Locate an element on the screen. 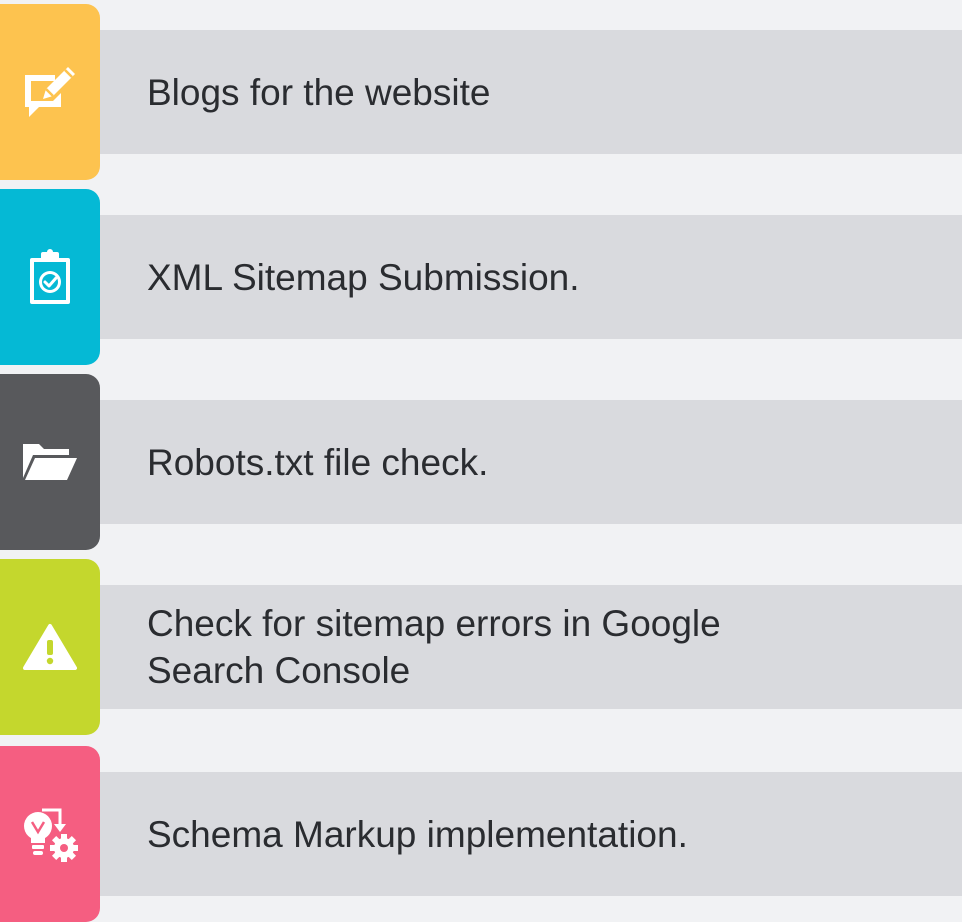 This screenshot has width=962, height=922. idea-gear-icon is located at coordinates (50, 834).